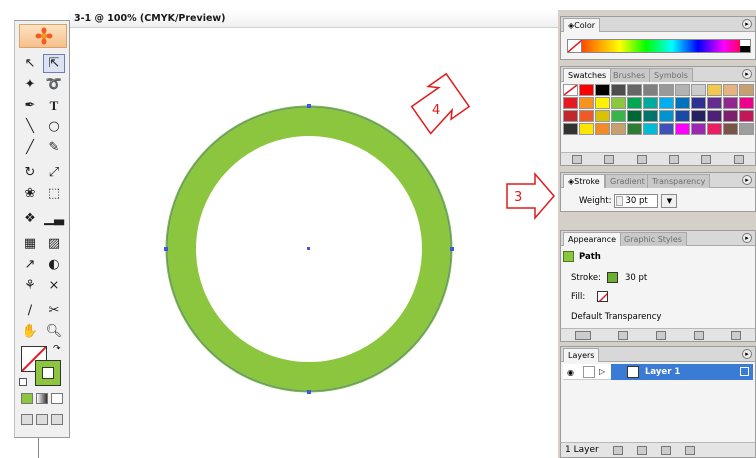 This screenshot has width=756, height=458. Describe the element at coordinates (54, 193) in the screenshot. I see `free-transform-tool-icon: ⬚` at that location.